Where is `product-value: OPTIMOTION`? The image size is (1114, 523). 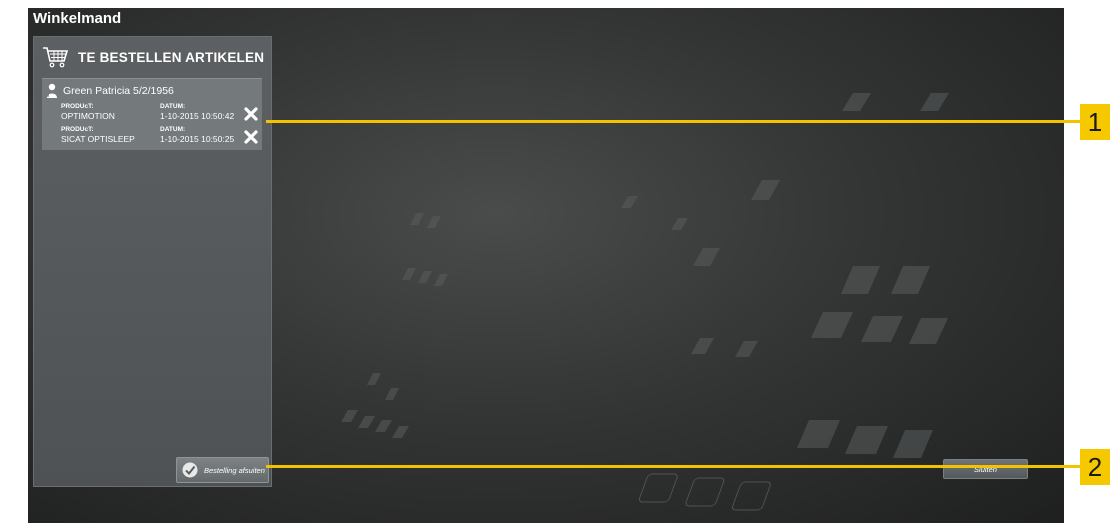 product-value: OPTIMOTION is located at coordinates (88, 116).